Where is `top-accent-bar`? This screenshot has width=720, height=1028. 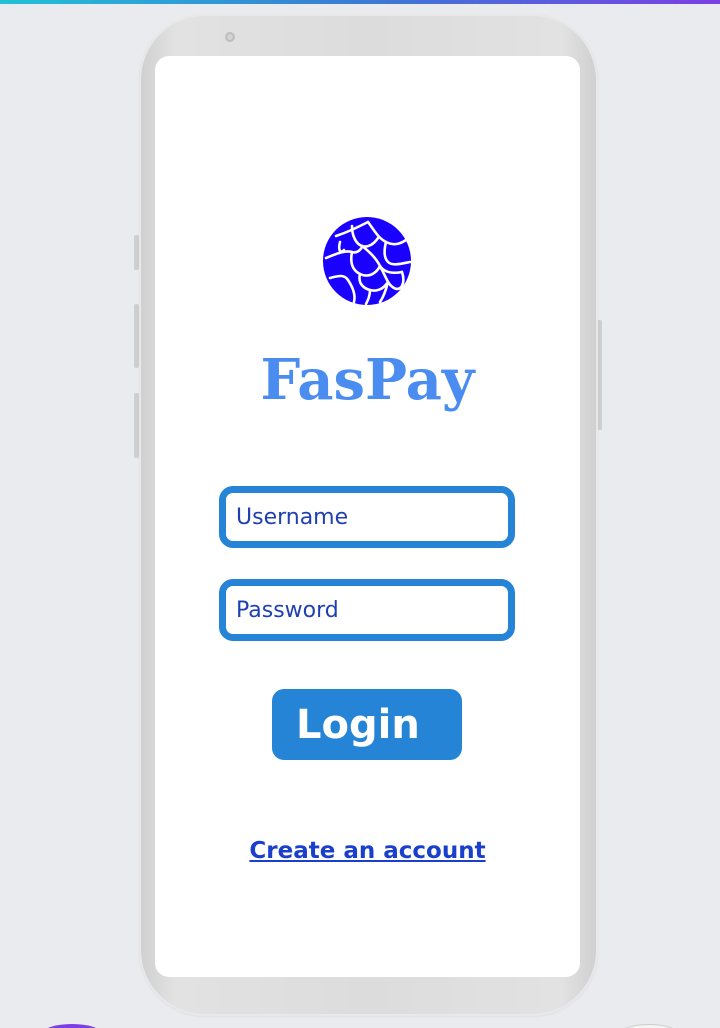
top-accent-bar is located at coordinates (360, 2).